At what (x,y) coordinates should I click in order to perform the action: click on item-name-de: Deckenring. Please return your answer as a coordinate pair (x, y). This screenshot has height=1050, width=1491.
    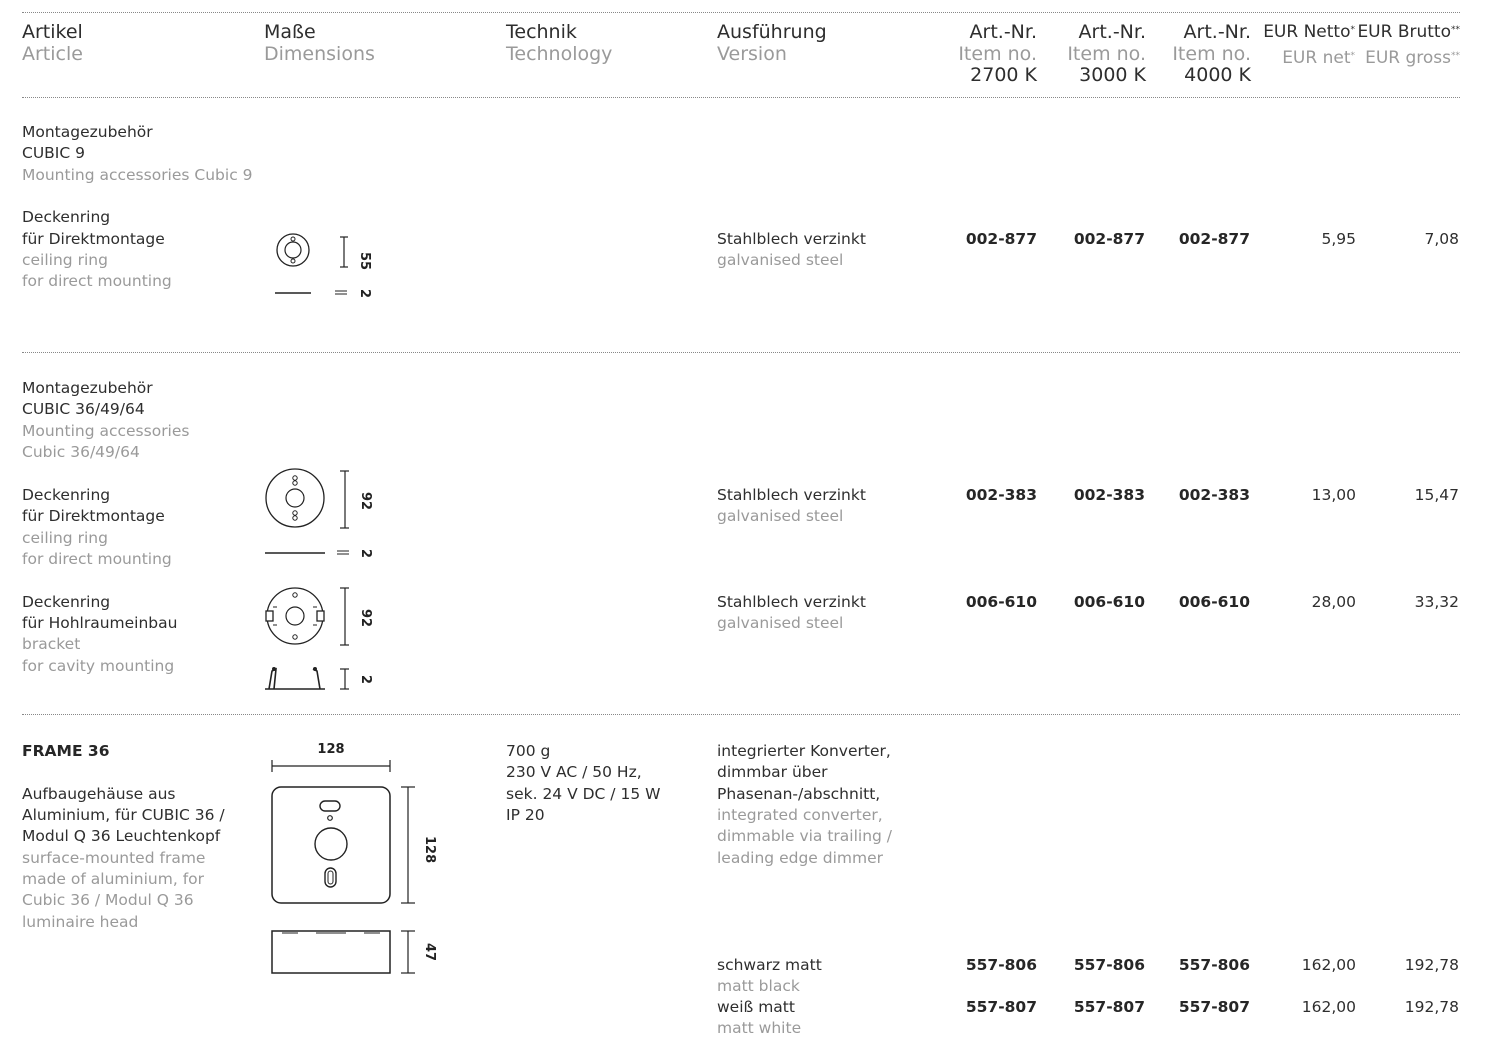
    Looking at the image, I should click on (66, 217).